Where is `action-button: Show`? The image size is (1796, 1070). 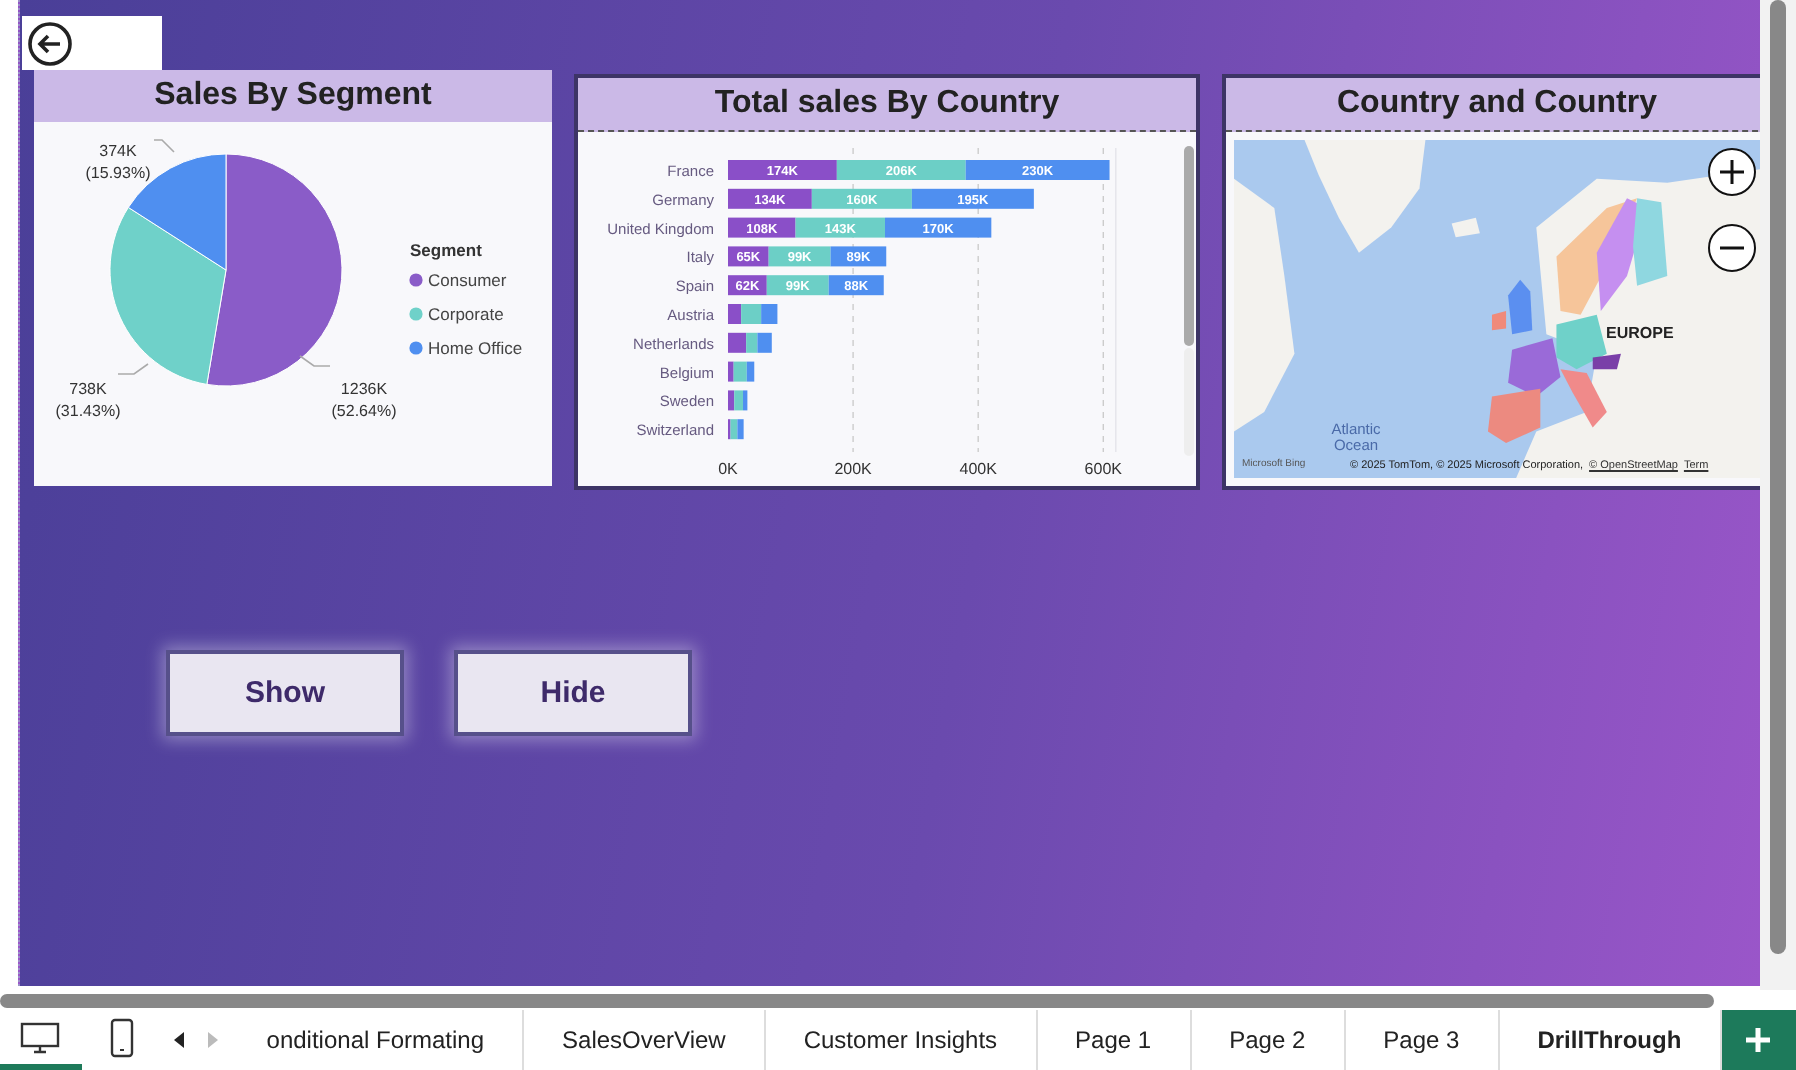 action-button: Show is located at coordinates (285, 693).